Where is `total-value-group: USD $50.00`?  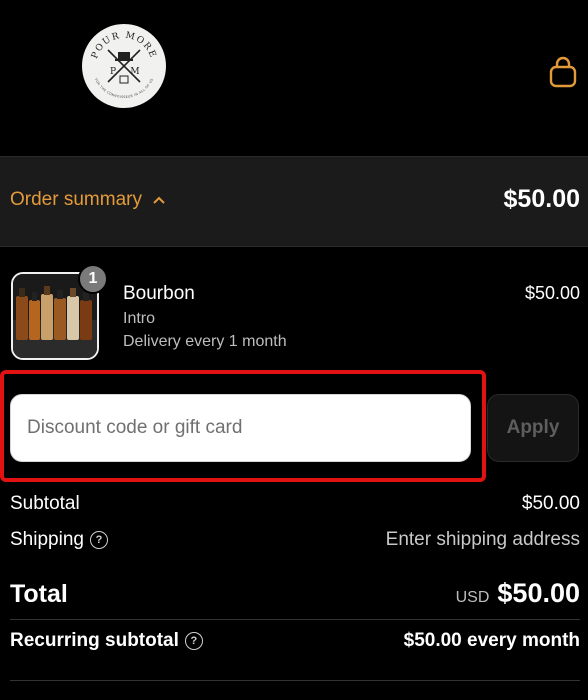
total-value-group: USD $50.00 is located at coordinates (518, 593).